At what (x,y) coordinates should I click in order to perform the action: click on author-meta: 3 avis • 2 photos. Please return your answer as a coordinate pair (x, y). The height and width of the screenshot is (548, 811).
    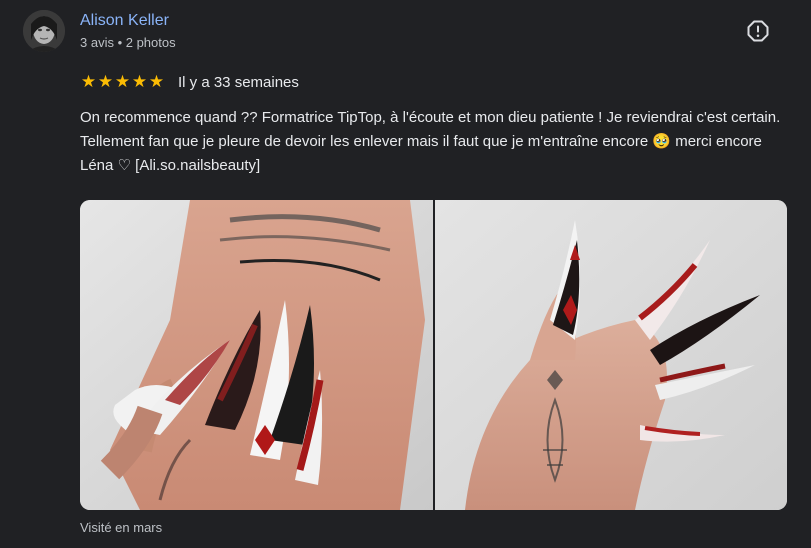
    Looking at the image, I should click on (128, 42).